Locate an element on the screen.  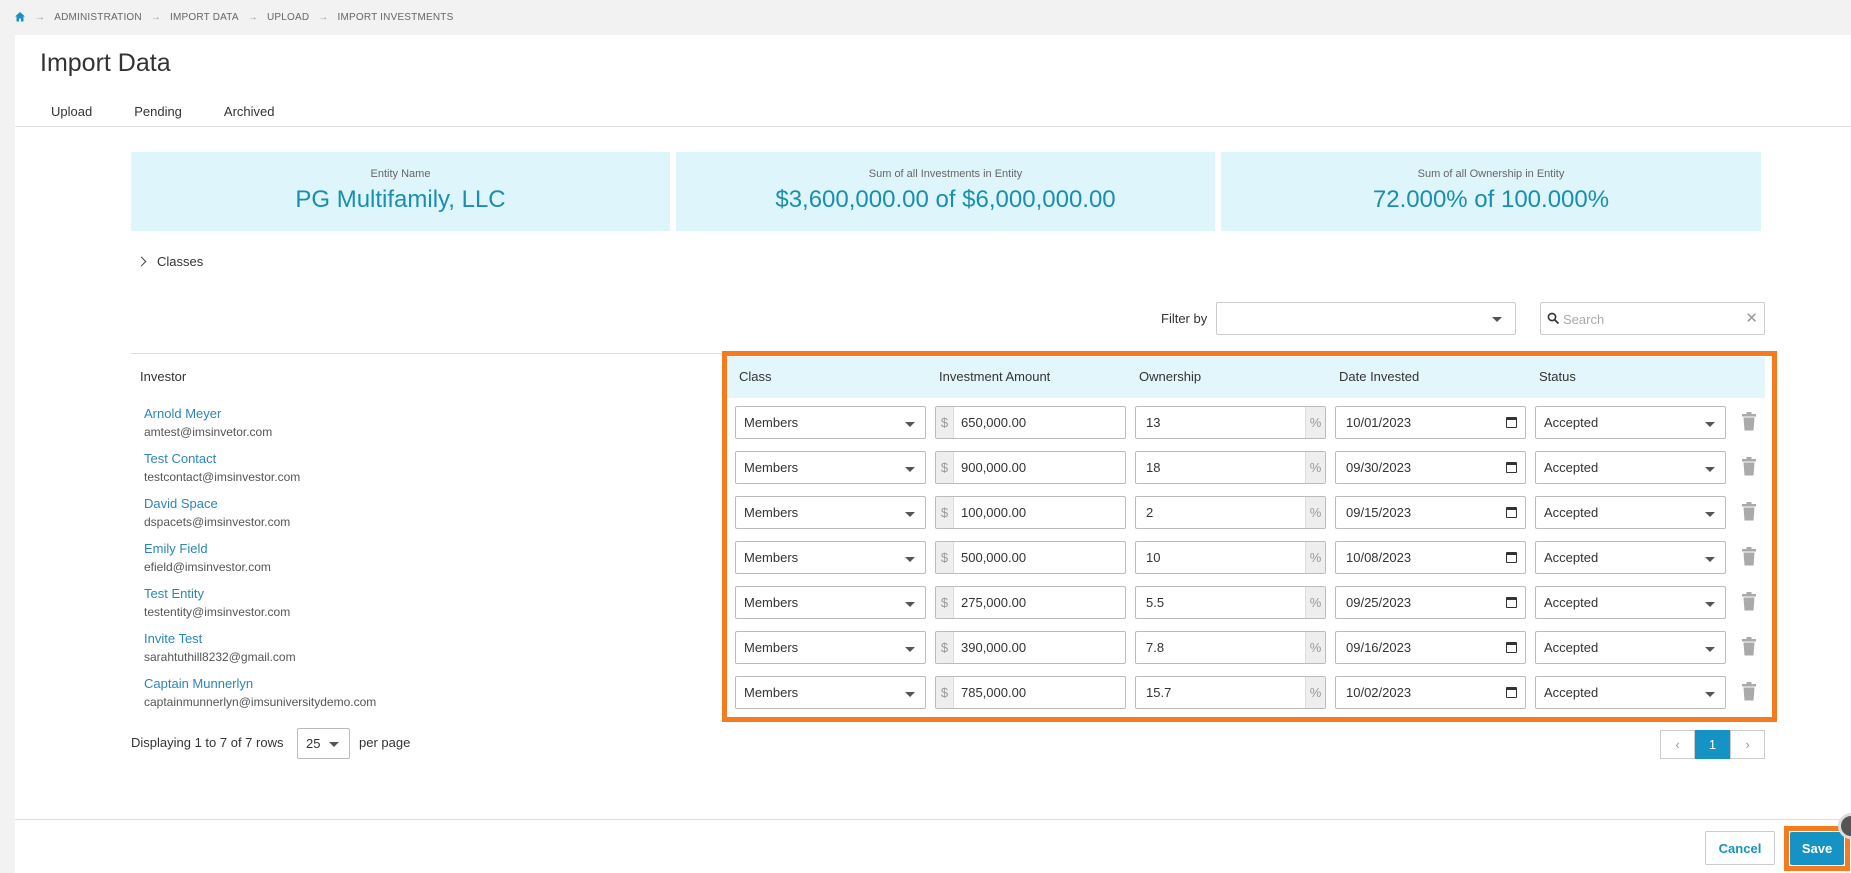
save-button: Save is located at coordinates (1817, 848).